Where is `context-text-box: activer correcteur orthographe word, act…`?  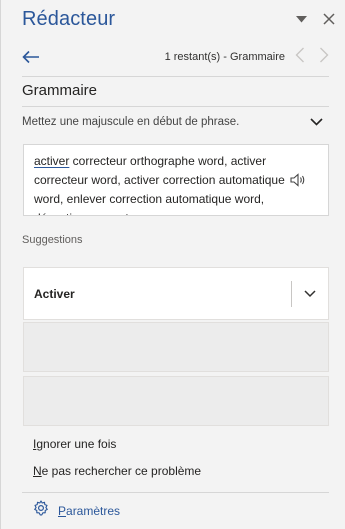
context-text-box: activer correcteur orthographe word, act… is located at coordinates (176, 180).